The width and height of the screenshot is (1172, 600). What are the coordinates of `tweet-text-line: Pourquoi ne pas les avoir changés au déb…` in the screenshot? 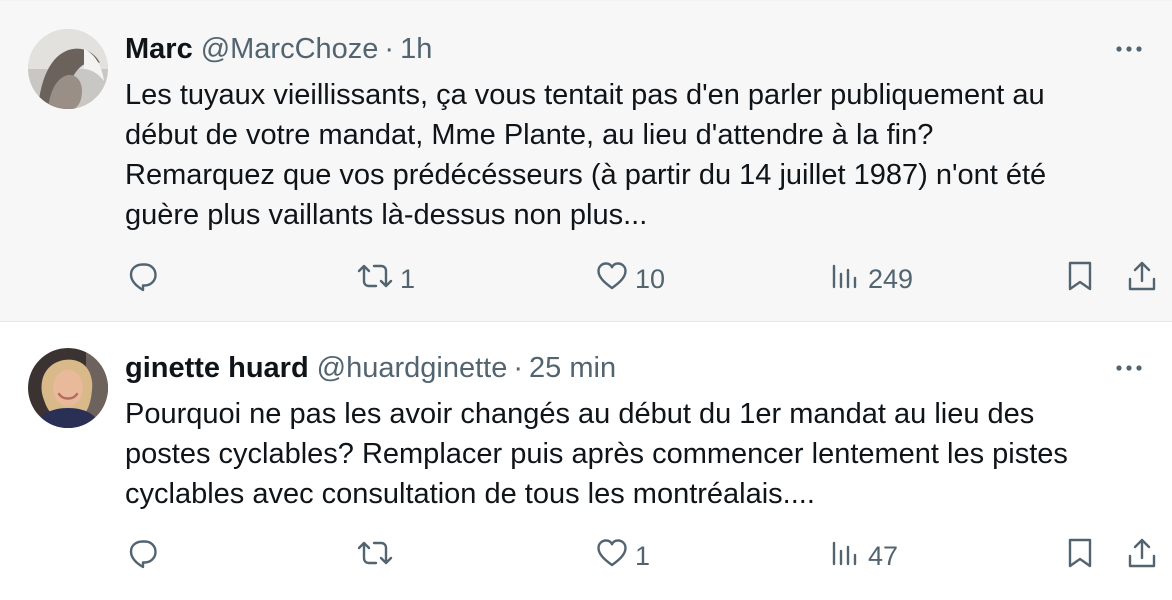 It's located at (580, 414).